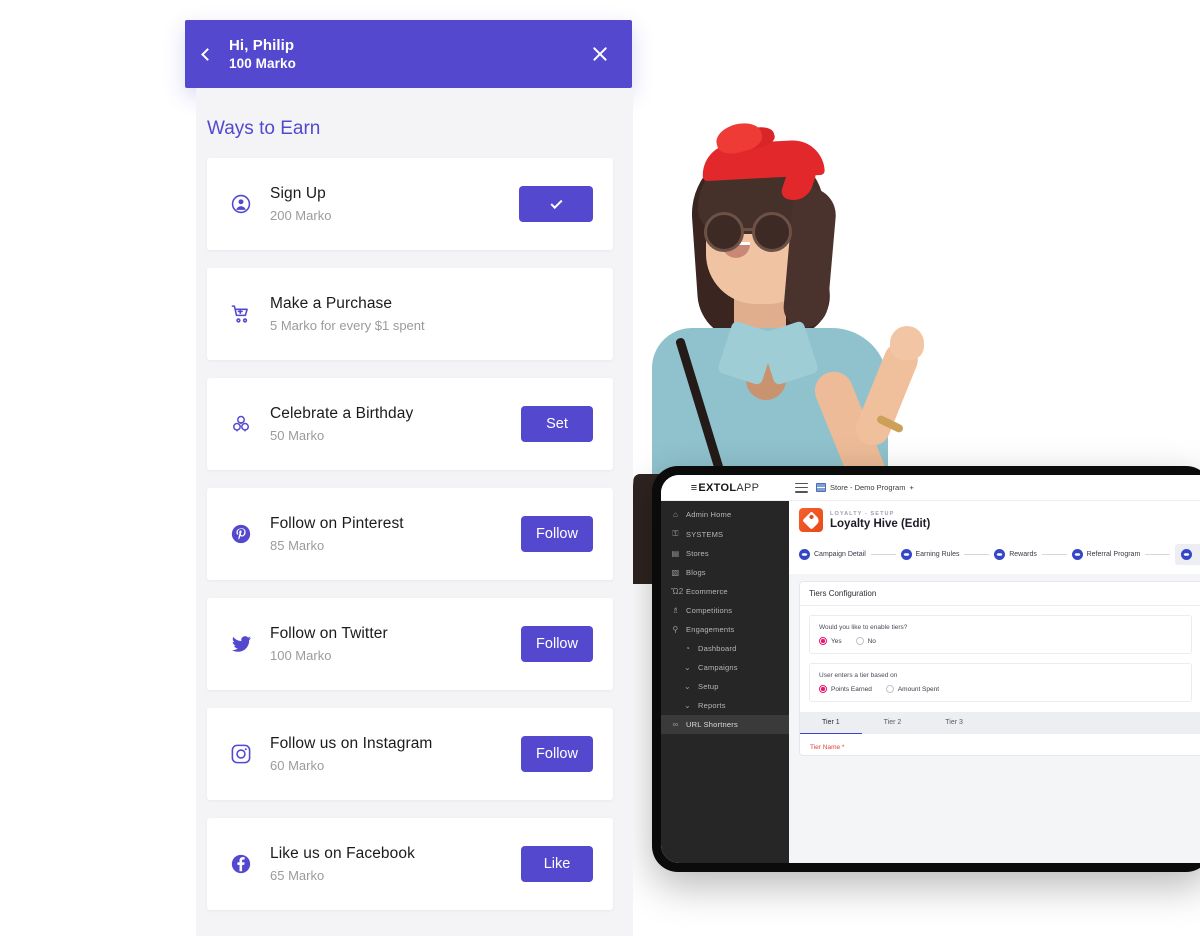  I want to click on earn-card: Sign Up 200 Marko, so click(410, 204).